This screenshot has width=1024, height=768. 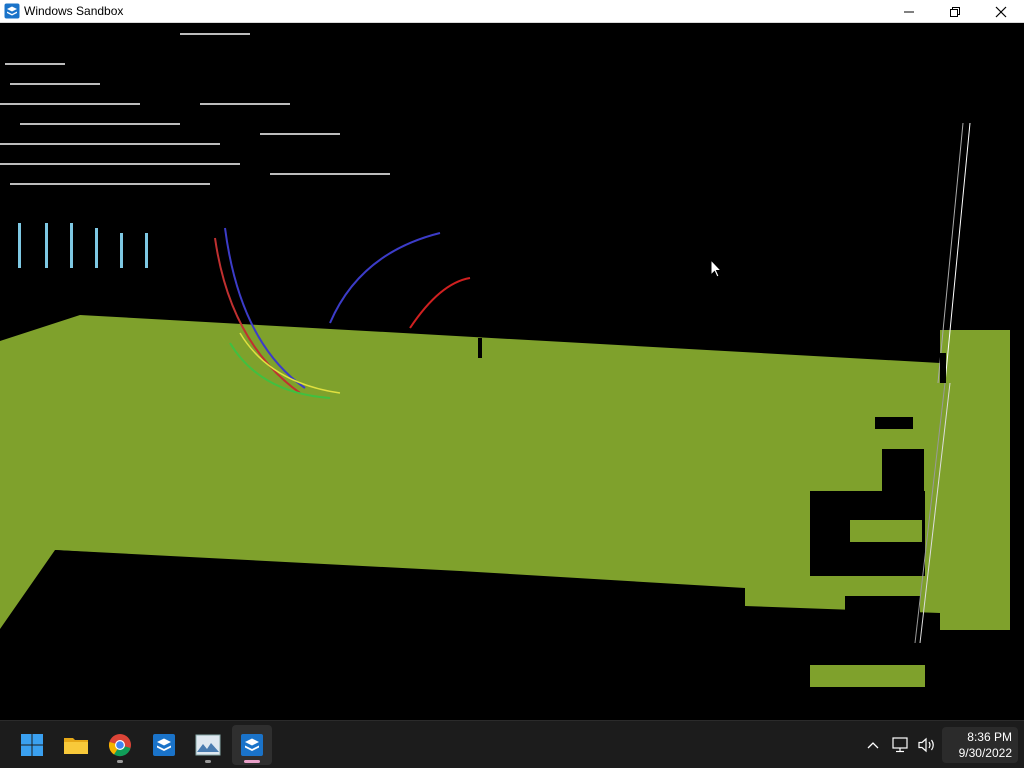 I want to click on folder-icon, so click(x=76, y=746).